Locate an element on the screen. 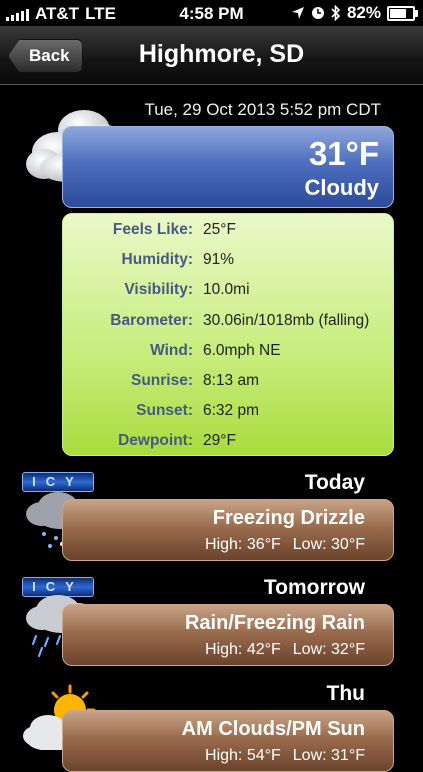 The image size is (423, 772). detail-label: Wind: is located at coordinates (171, 350).